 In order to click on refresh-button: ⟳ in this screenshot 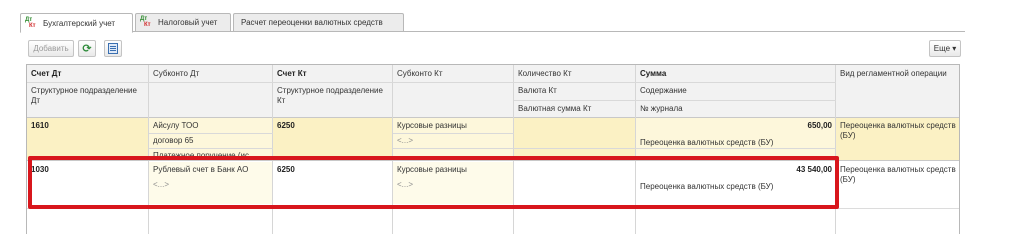, I will do `click(87, 48)`.